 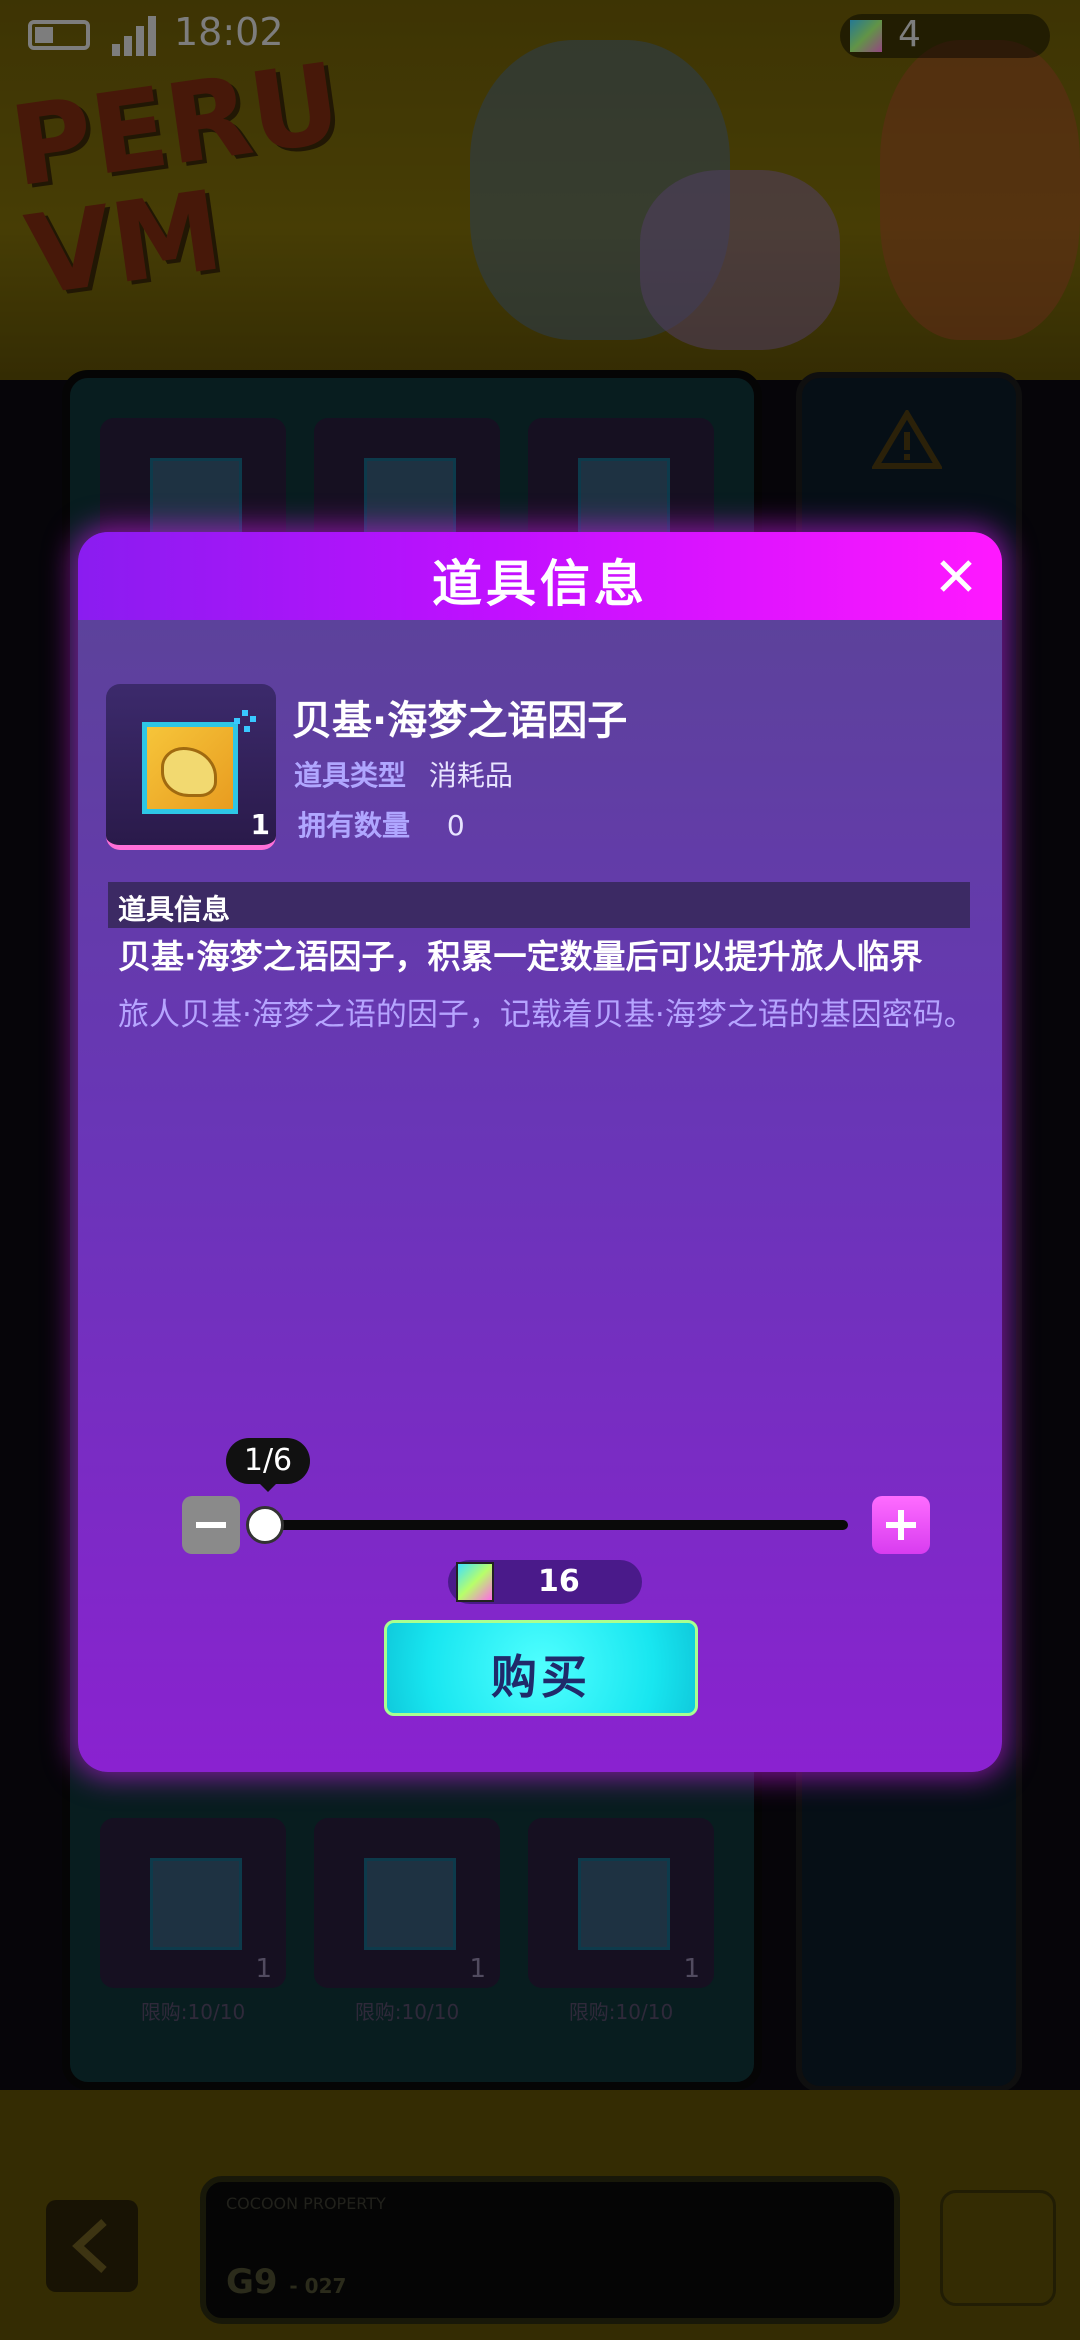 What do you see at coordinates (260, 824) in the screenshot?
I see `item-stack-count: 1` at bounding box center [260, 824].